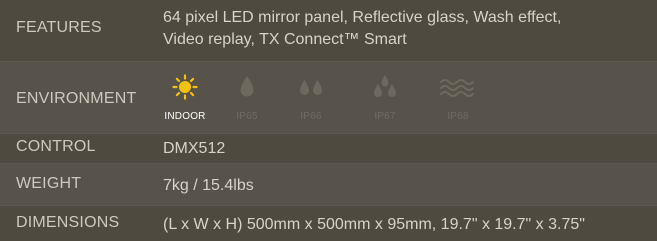  I want to click on double-drop-icon, so click(311, 87).